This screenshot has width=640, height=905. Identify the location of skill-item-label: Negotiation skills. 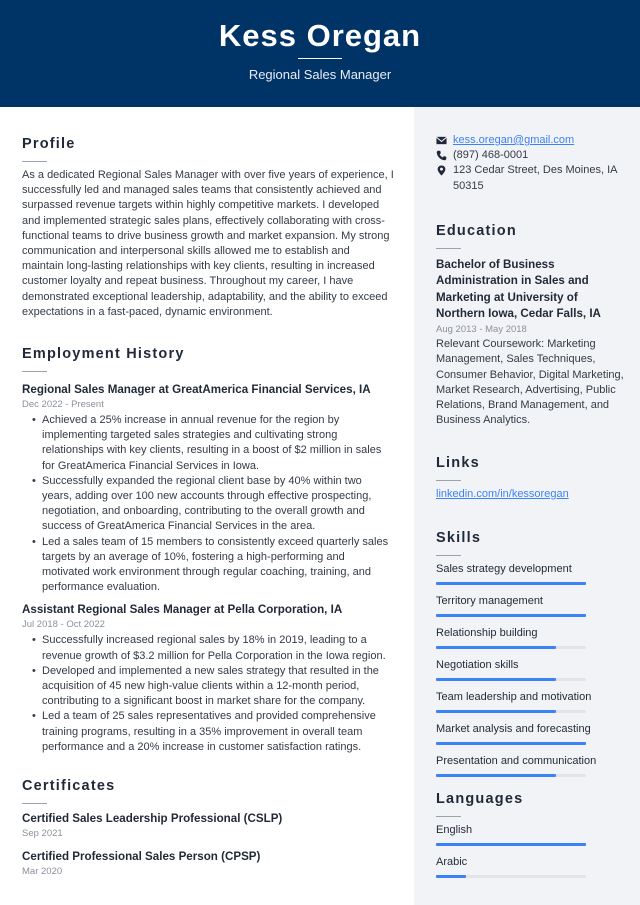
(477, 665).